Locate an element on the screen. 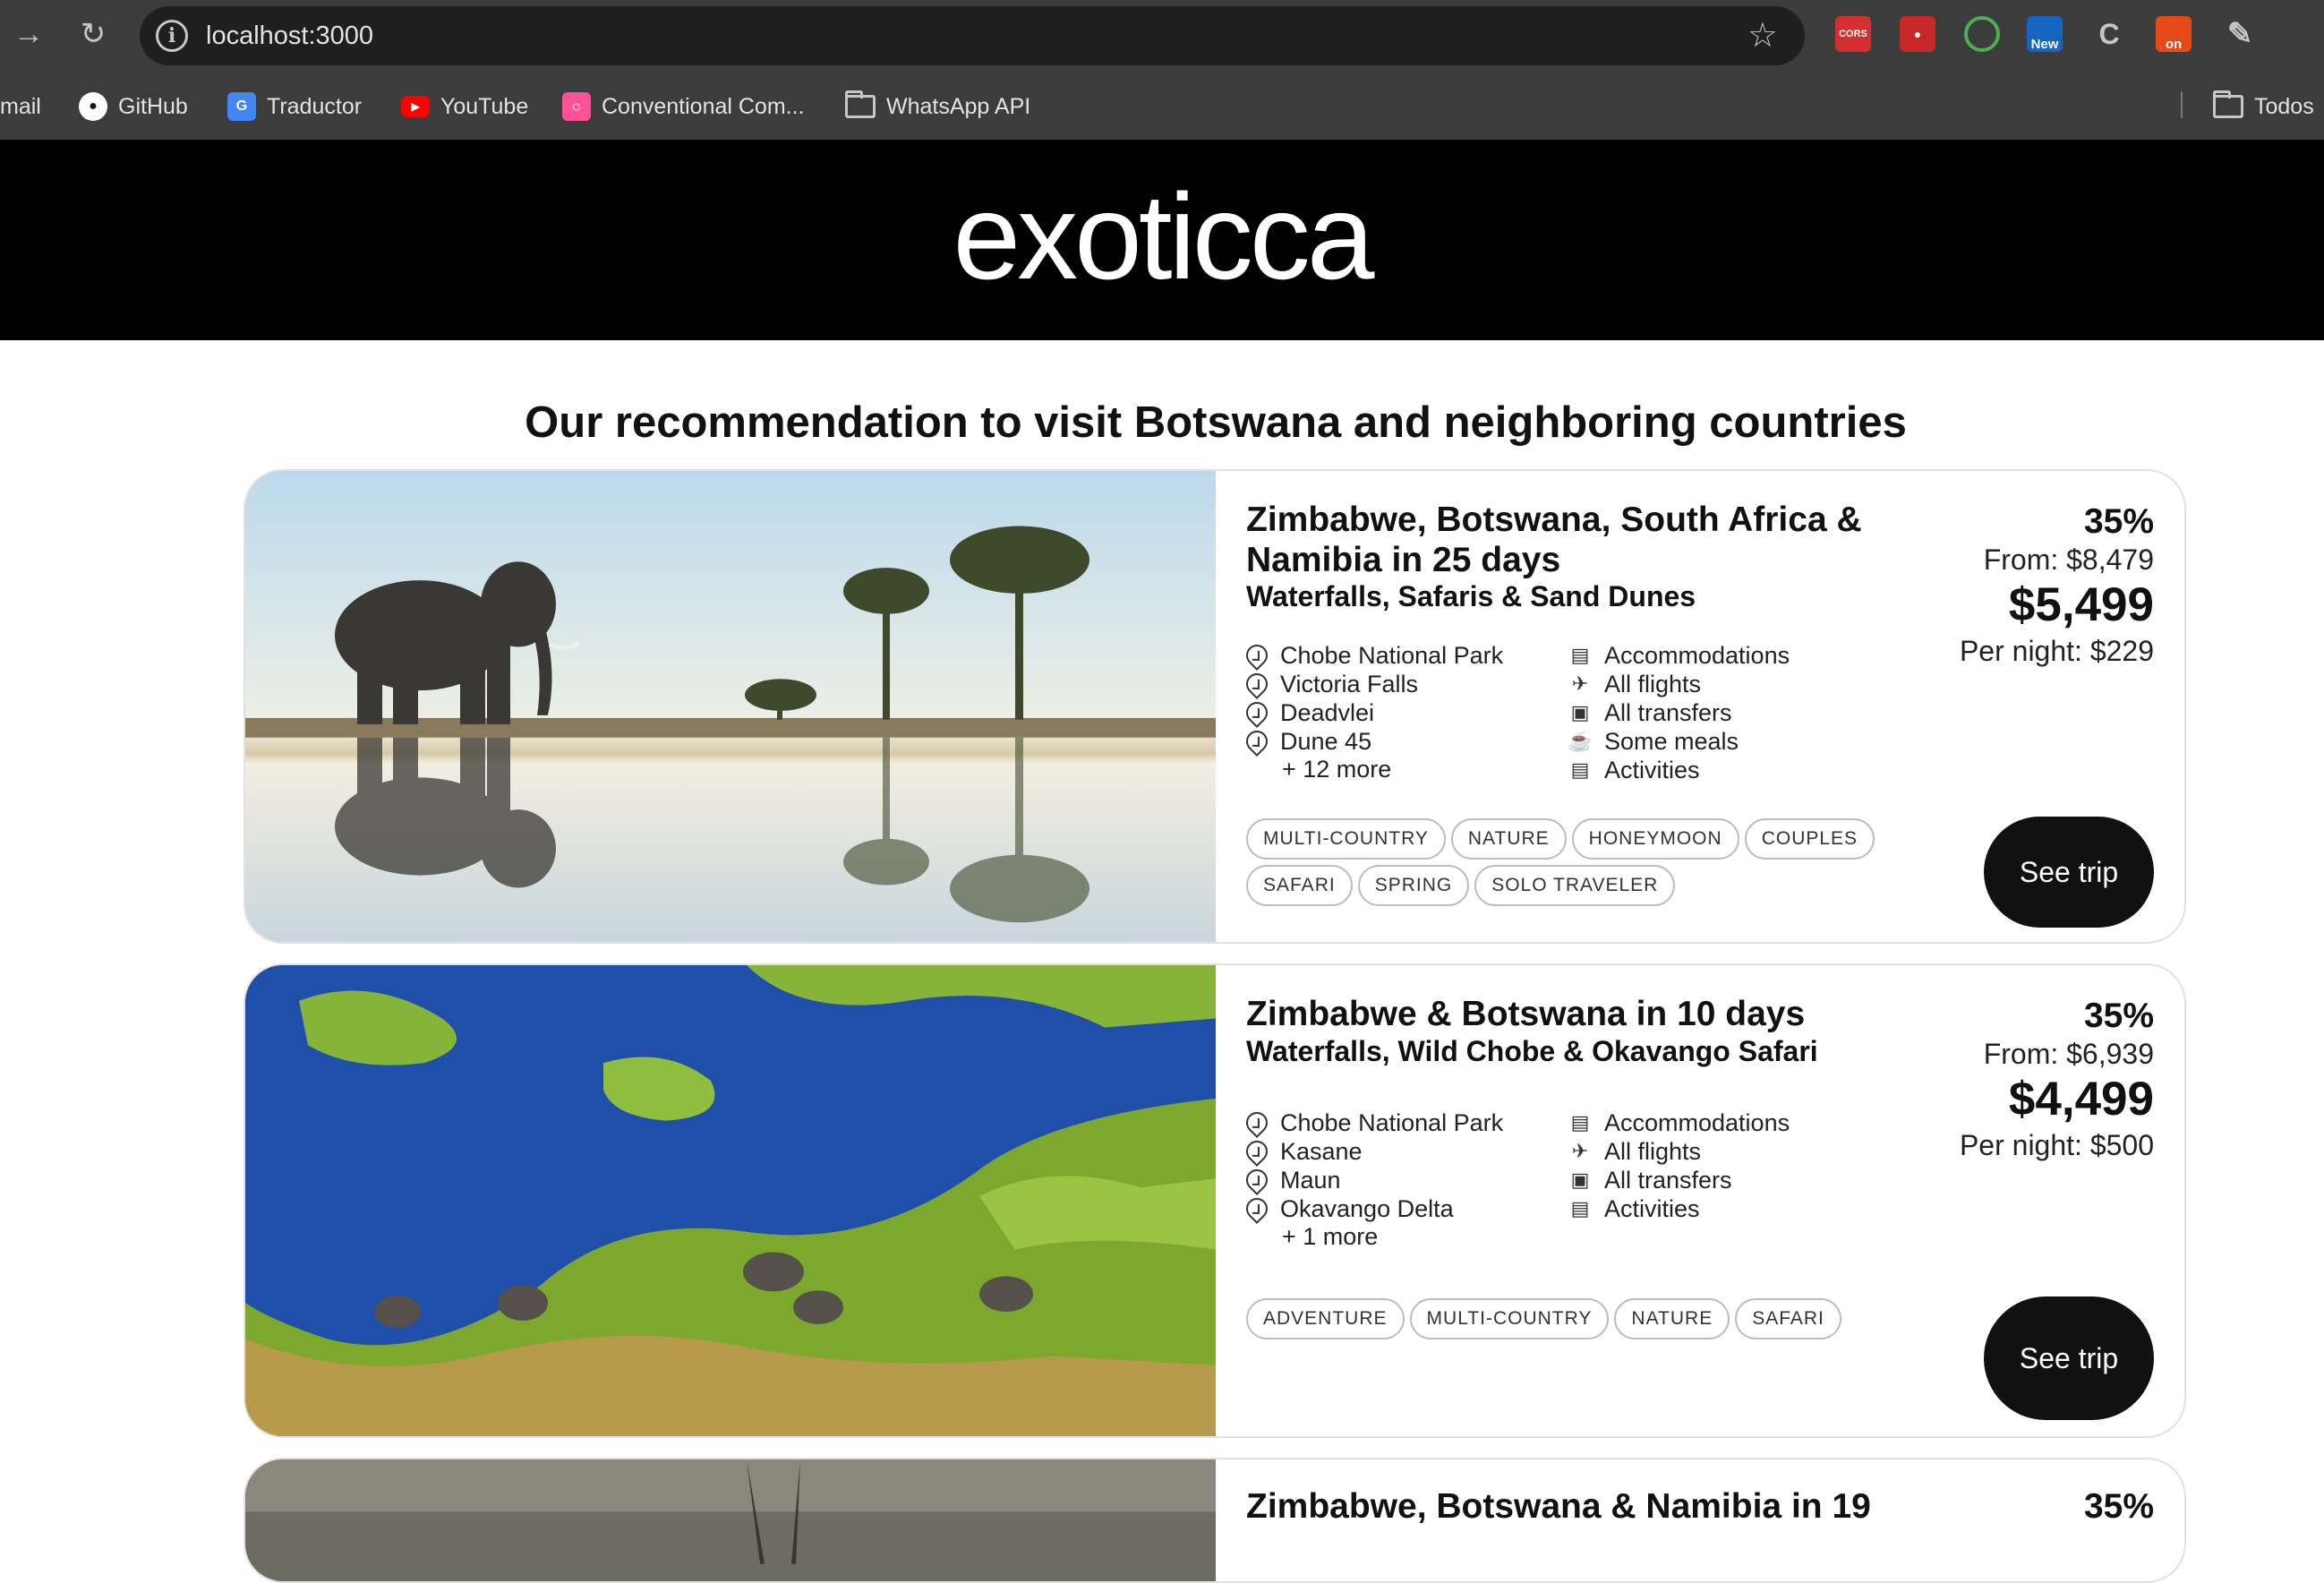  destination-label: Maun is located at coordinates (1310, 1180).